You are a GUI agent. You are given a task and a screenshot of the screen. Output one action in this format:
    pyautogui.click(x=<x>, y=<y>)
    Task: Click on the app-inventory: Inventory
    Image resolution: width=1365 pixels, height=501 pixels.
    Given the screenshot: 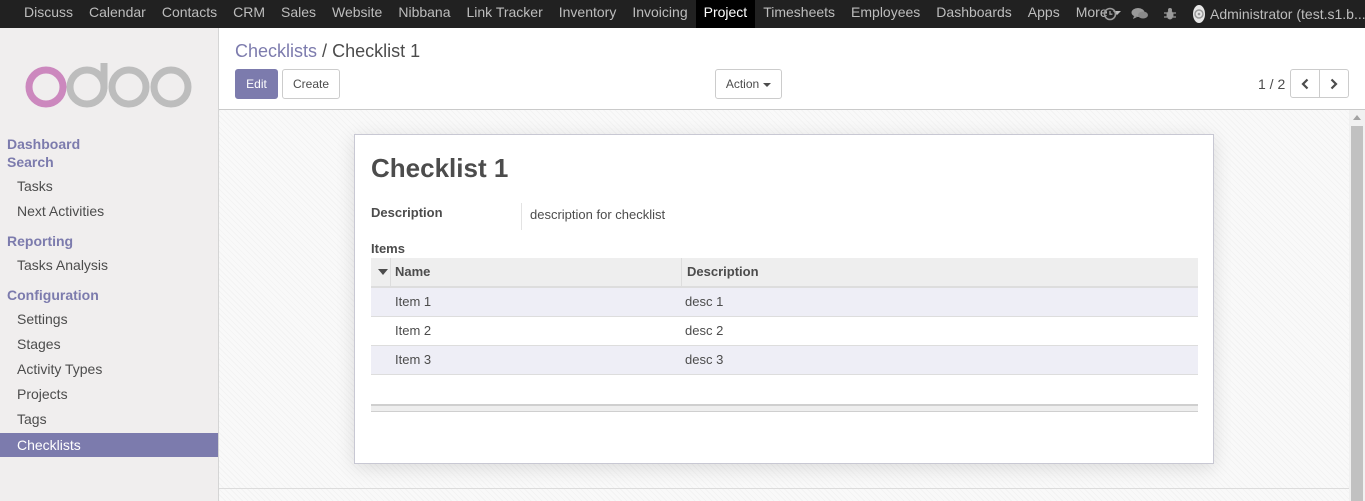 What is the action you would take?
    pyautogui.click(x=588, y=14)
    